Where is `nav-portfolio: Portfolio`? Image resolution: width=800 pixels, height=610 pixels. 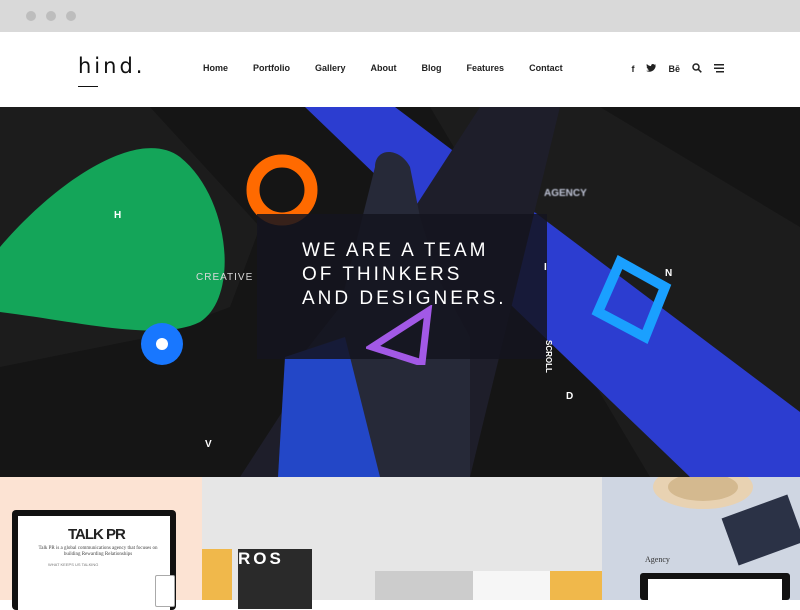
nav-portfolio: Portfolio is located at coordinates (271, 68).